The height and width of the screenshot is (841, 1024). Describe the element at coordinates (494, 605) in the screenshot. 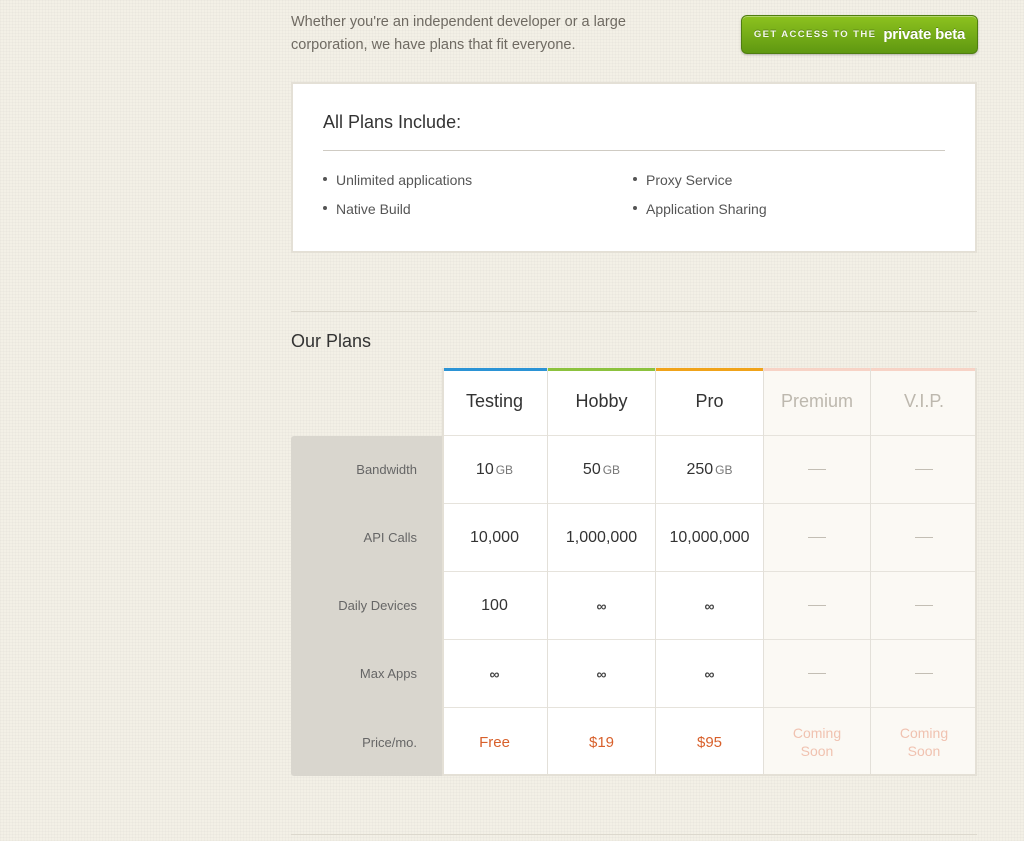

I see `daily-devices-value: 100` at that location.